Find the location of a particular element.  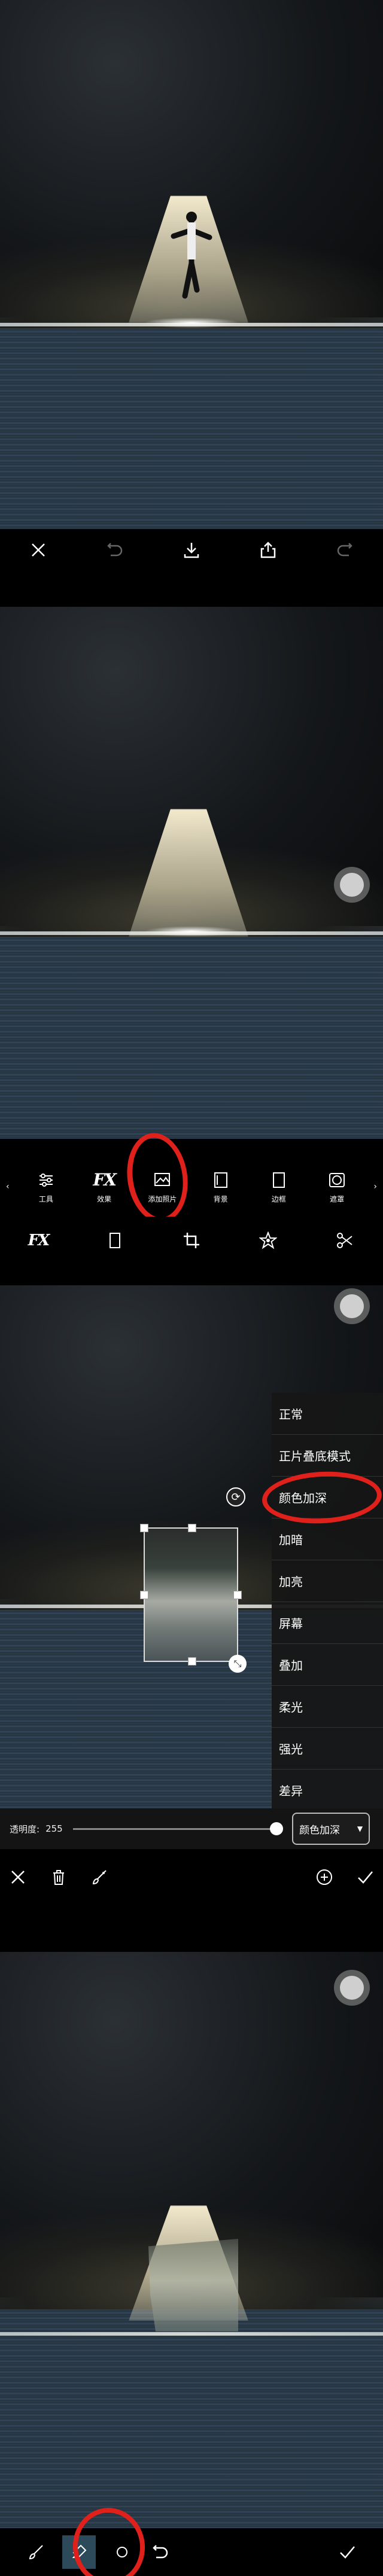

rotate-handle-icon: ⟳ is located at coordinates (235, 1497).